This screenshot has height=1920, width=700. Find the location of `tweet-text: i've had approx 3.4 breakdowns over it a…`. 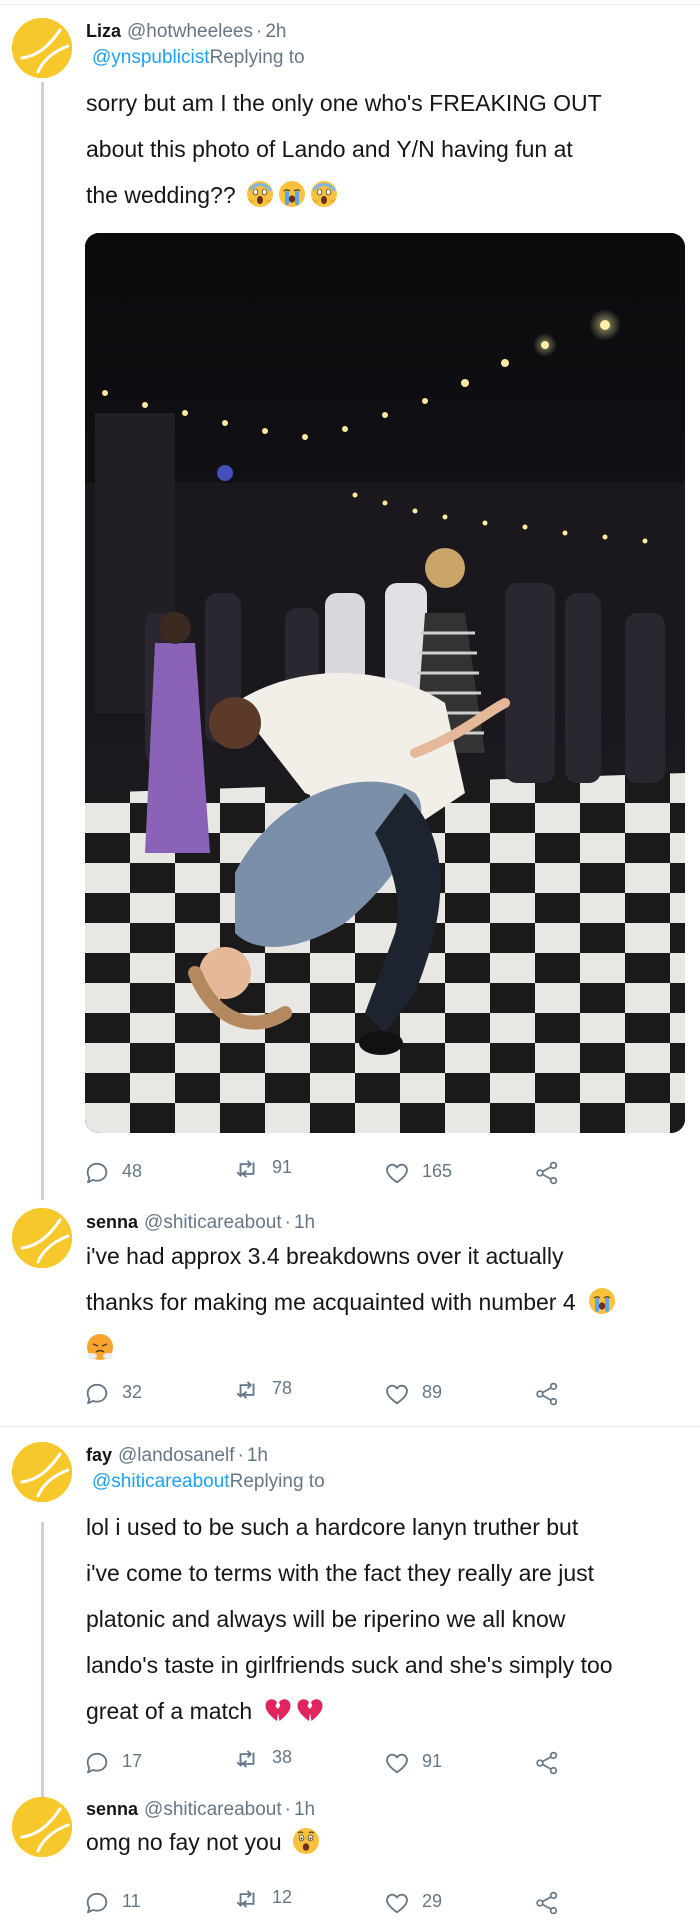

tweet-text: i've had approx 3.4 breakdowns over it a… is located at coordinates (386, 1302).